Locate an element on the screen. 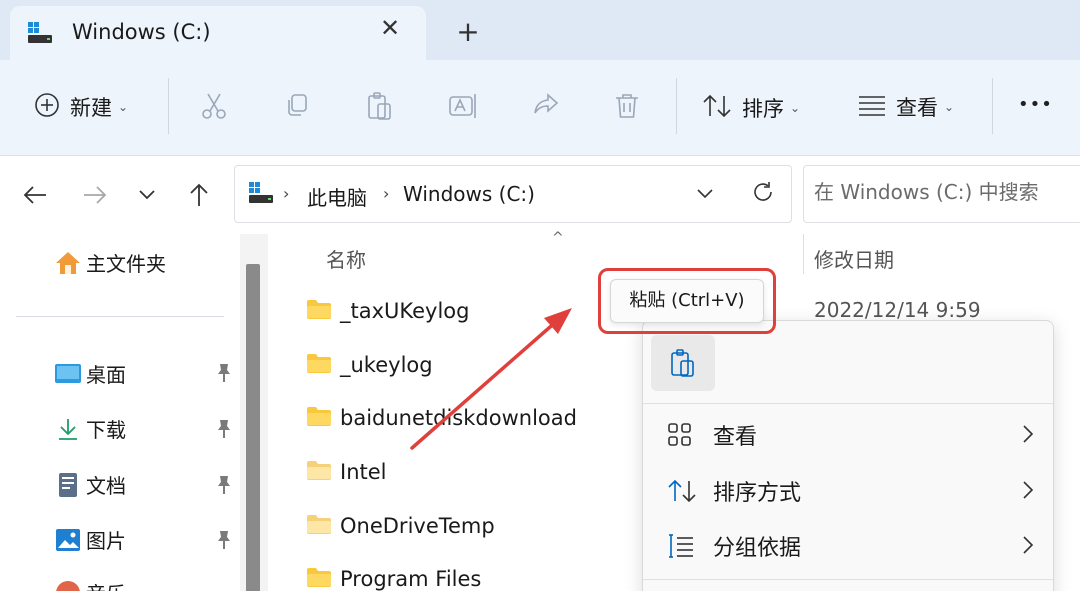 Image resolution: width=1080 pixels, height=591 pixels. arrow-left-icon is located at coordinates (34, 195).